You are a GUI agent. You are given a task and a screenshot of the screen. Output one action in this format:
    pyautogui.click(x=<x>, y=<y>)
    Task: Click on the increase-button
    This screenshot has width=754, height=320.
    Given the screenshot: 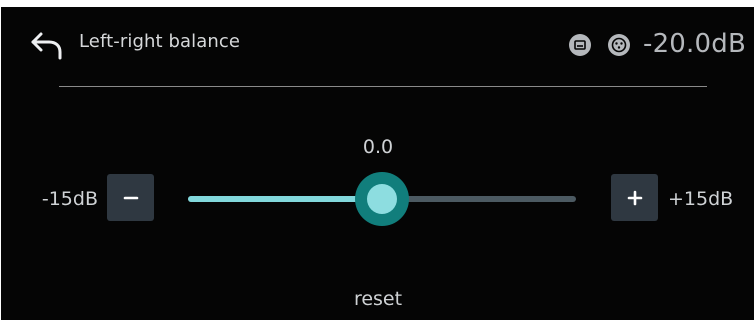 What is the action you would take?
    pyautogui.click(x=634, y=197)
    